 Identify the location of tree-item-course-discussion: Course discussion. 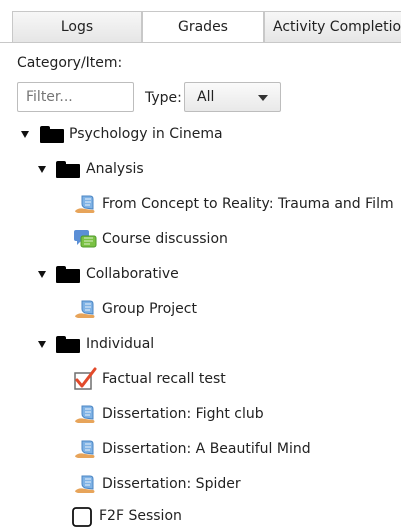
(200, 239).